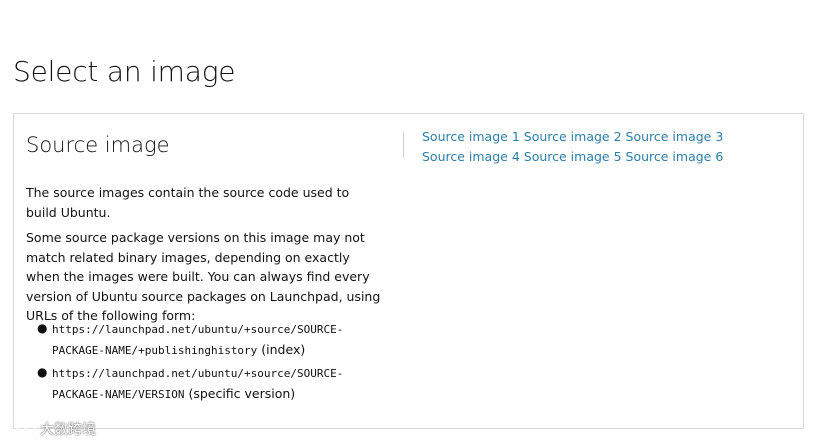  Describe the element at coordinates (675, 136) in the screenshot. I see `source-image-link-3: Source image 3` at that location.